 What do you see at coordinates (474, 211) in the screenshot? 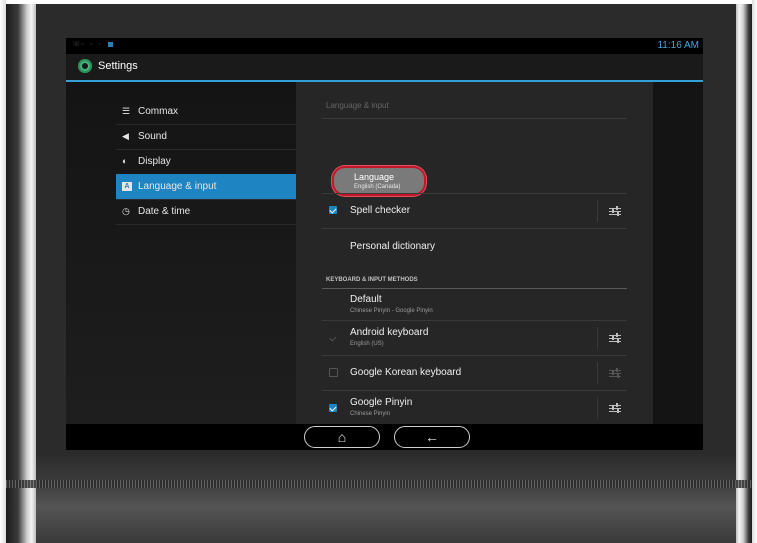
I see `spell-checker-row: Spell checker` at bounding box center [474, 211].